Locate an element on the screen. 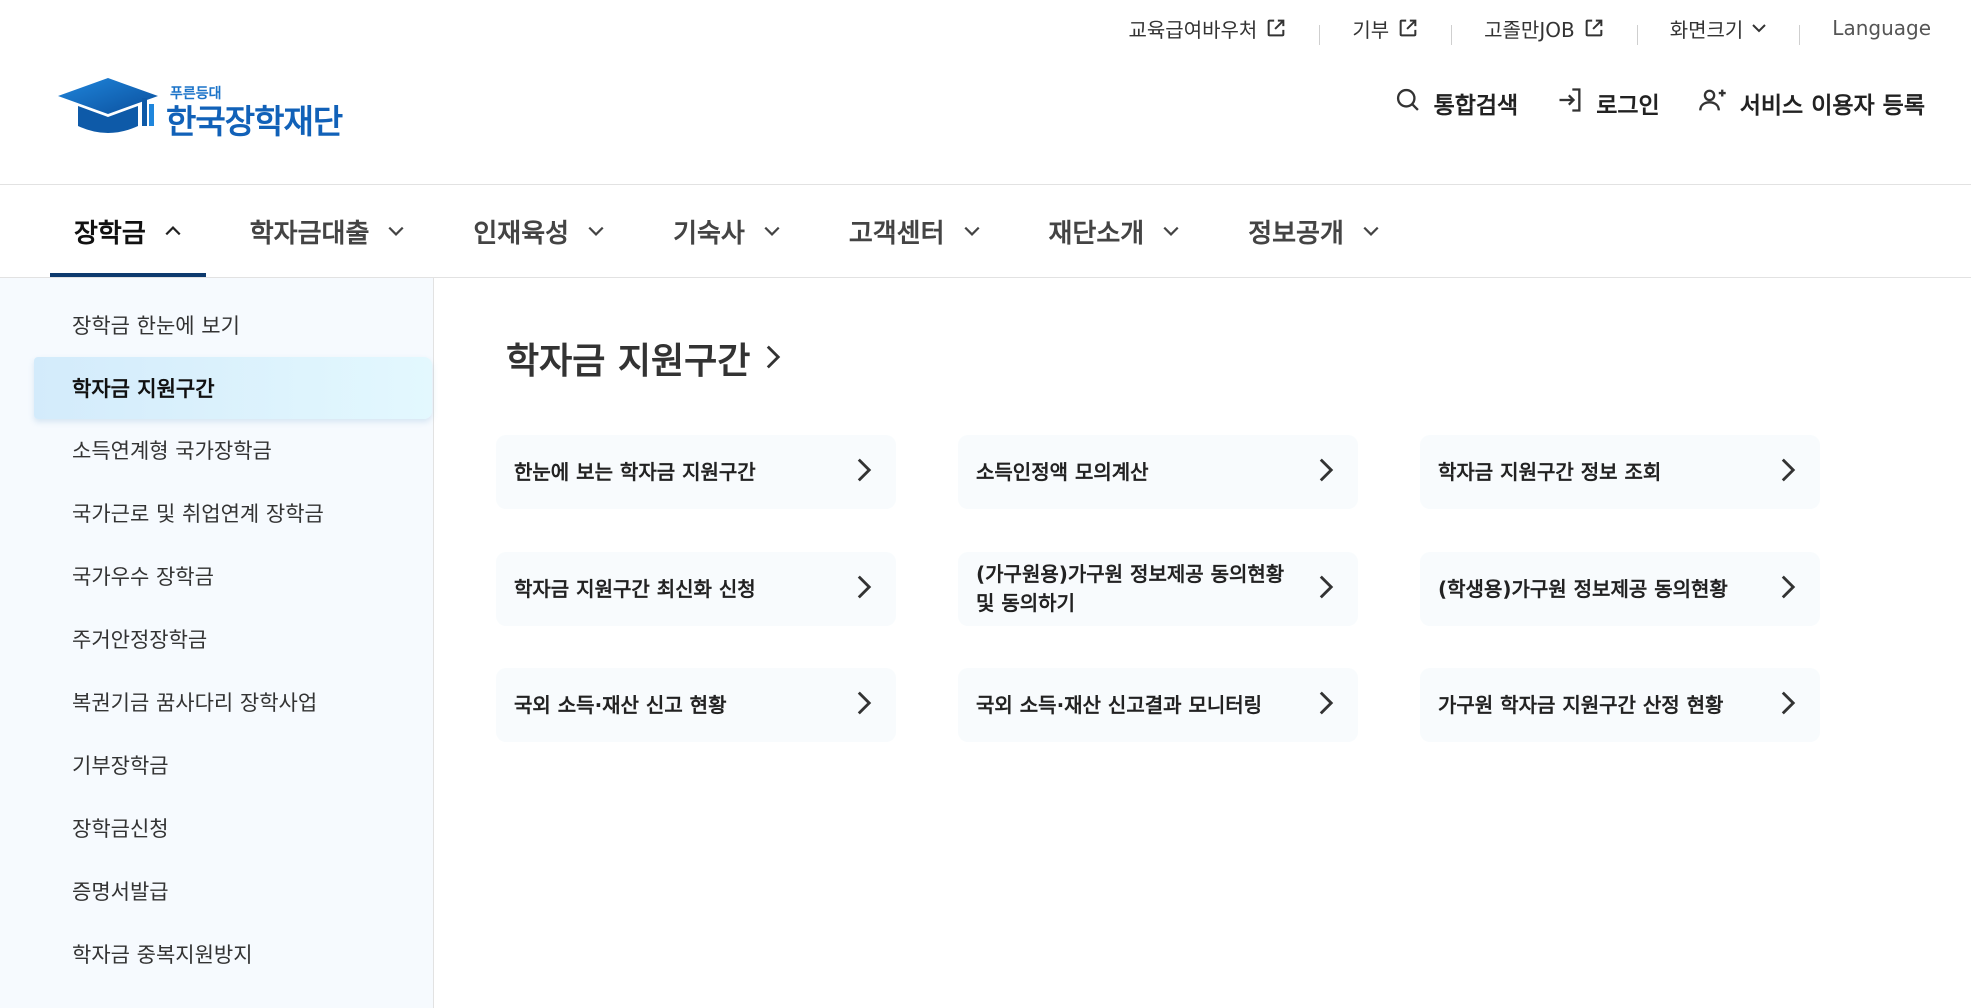  login-button: 로그인 is located at coordinates (1608, 103).